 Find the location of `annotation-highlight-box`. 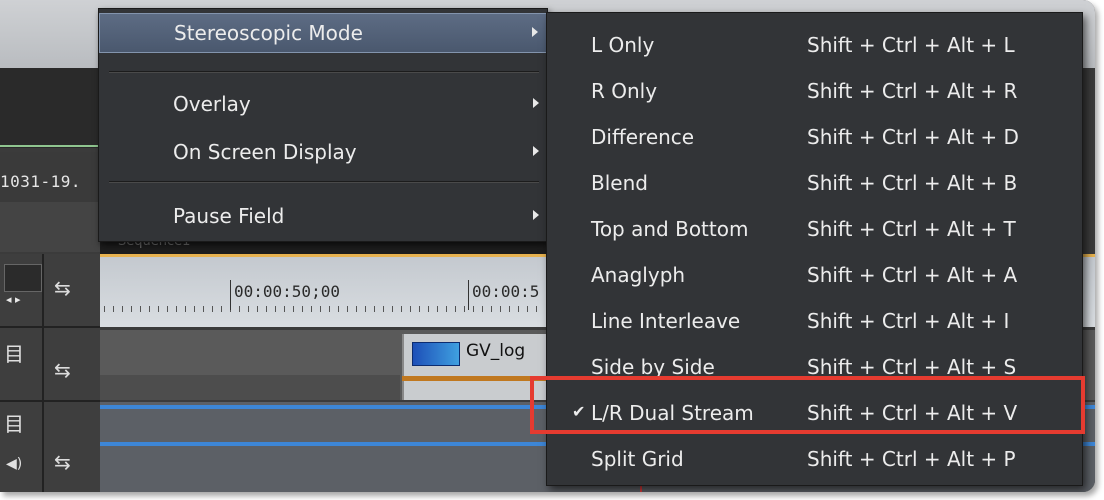

annotation-highlight-box is located at coordinates (807, 405).